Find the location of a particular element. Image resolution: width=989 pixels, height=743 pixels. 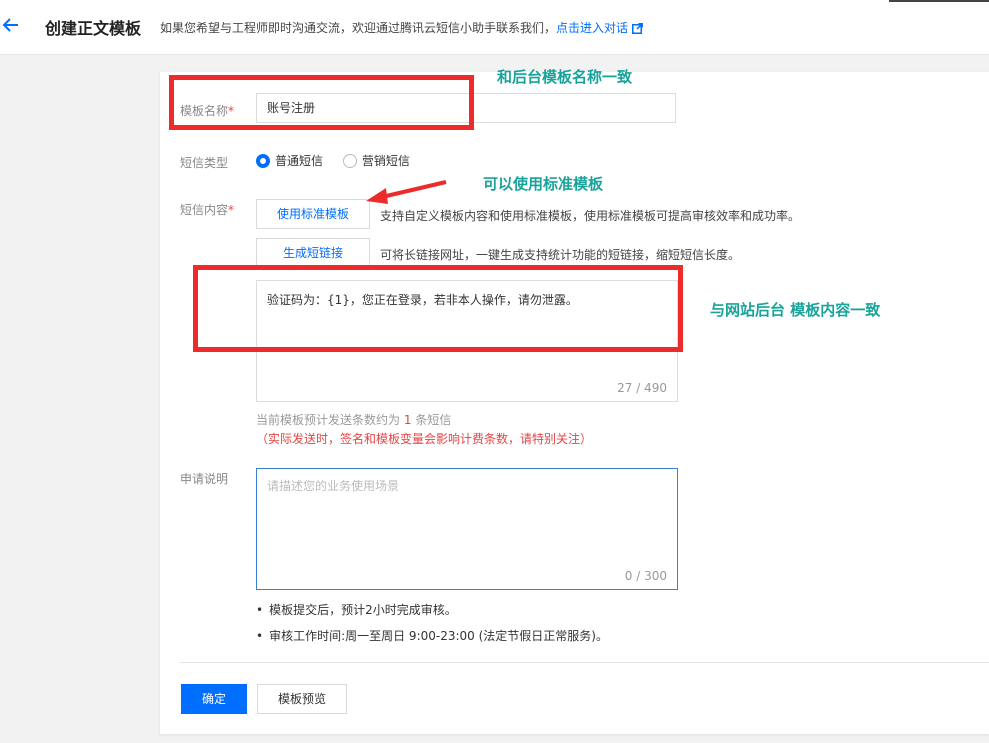

generate-short-link-button: 生成短链接 is located at coordinates (313, 253).